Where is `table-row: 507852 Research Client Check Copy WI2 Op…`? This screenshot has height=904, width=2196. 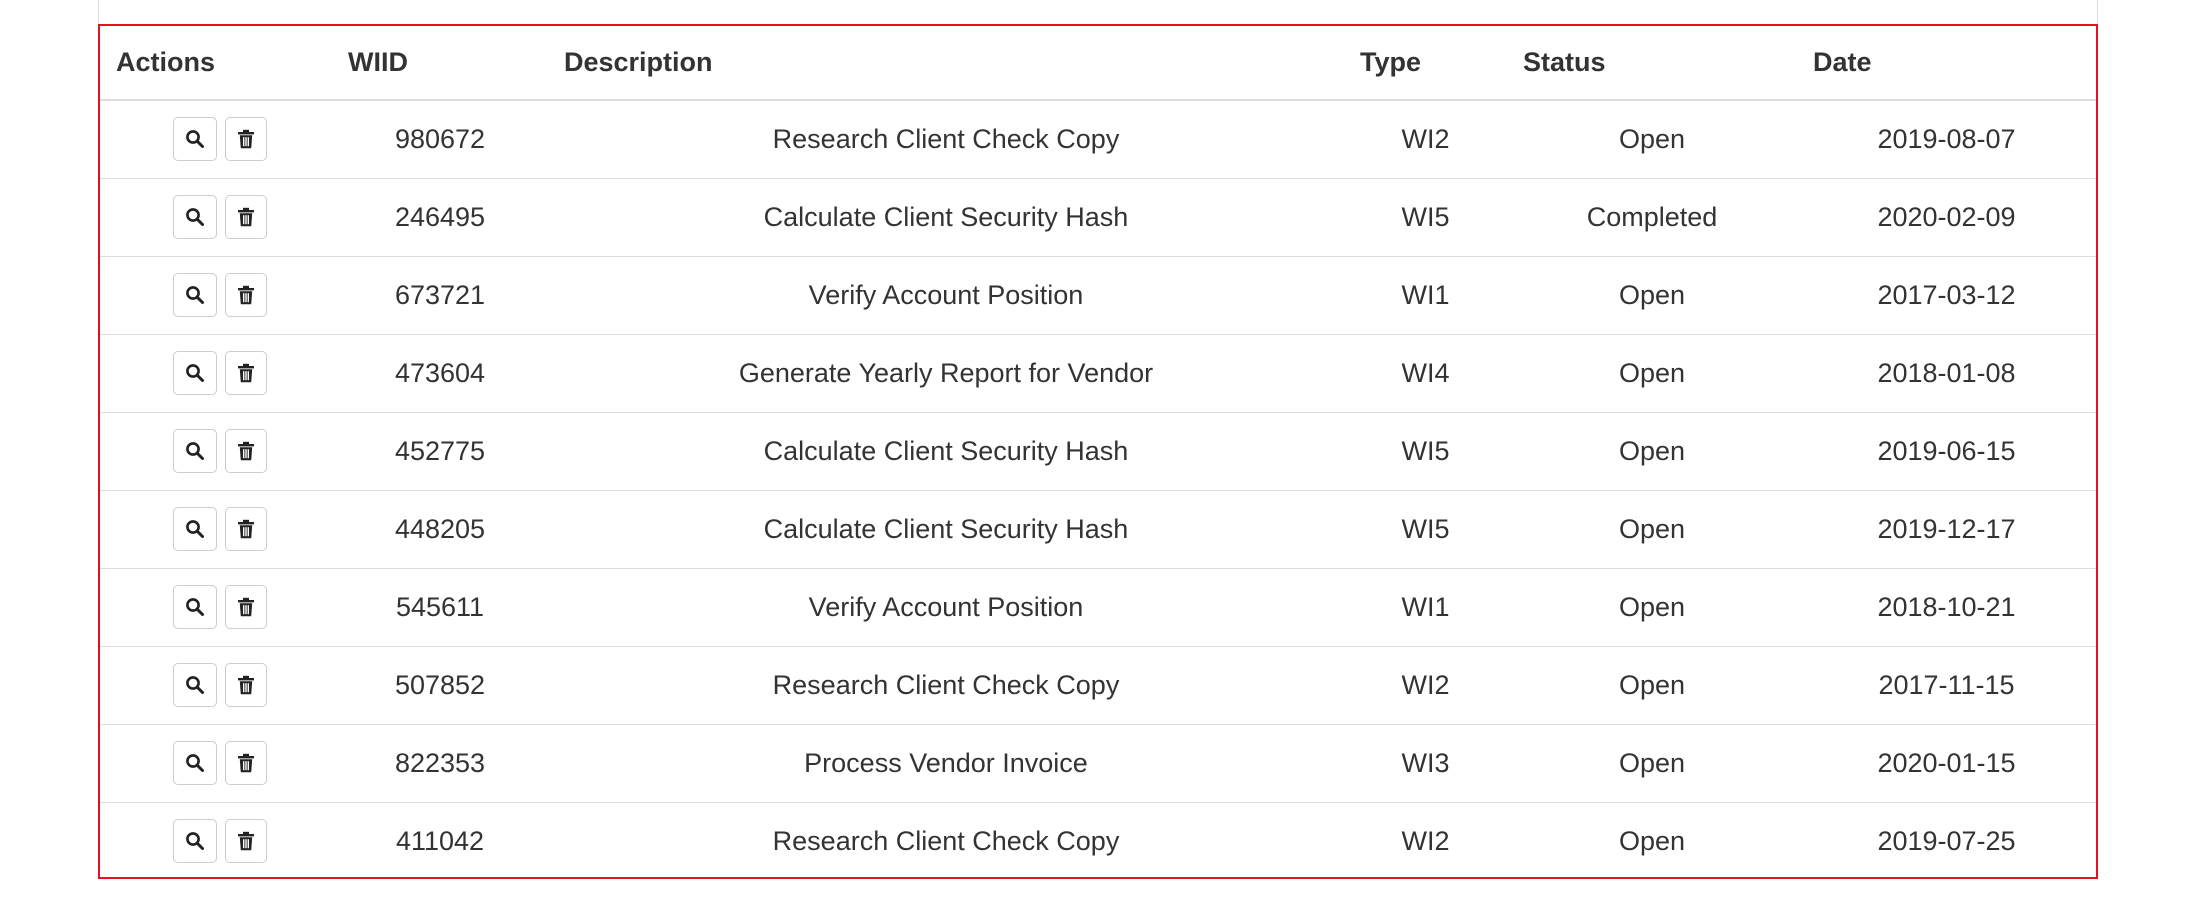
table-row: 507852 Research Client Check Copy WI2 Op… is located at coordinates (1098, 684).